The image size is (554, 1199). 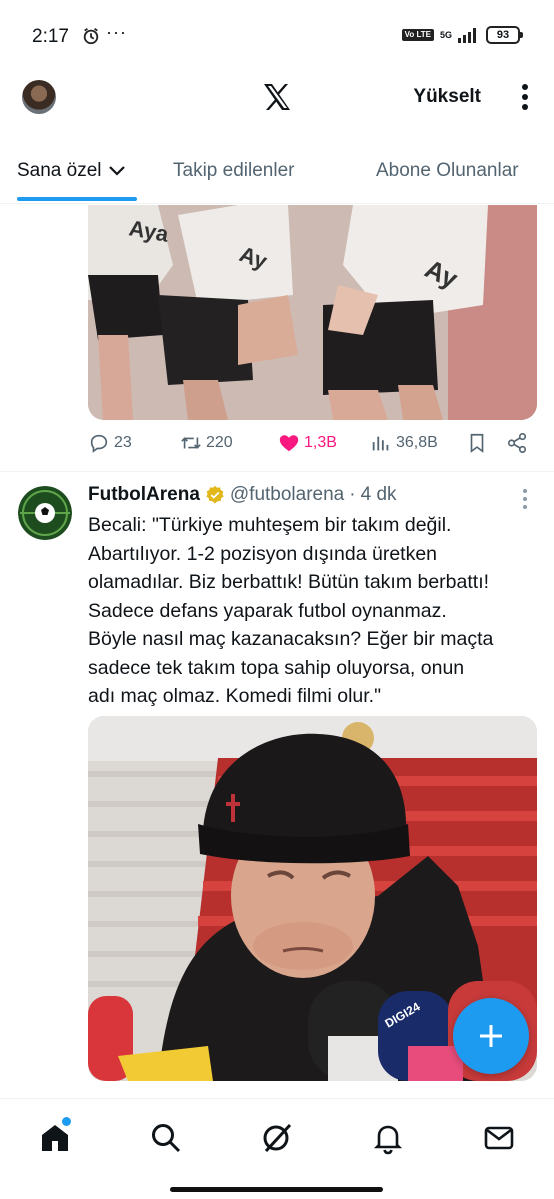 I want to click on soccer-ball-logo-icon, so click(x=45, y=513).